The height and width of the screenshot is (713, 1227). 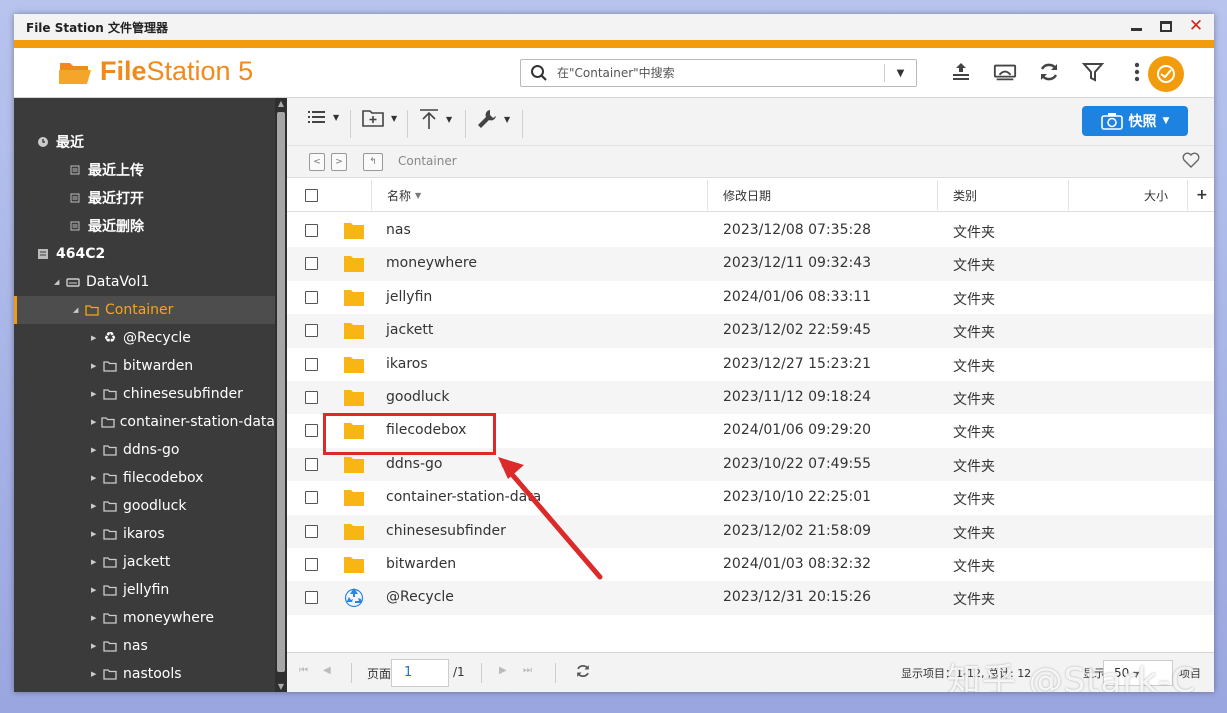 I want to click on column-modified: 修改日期, so click(x=747, y=195).